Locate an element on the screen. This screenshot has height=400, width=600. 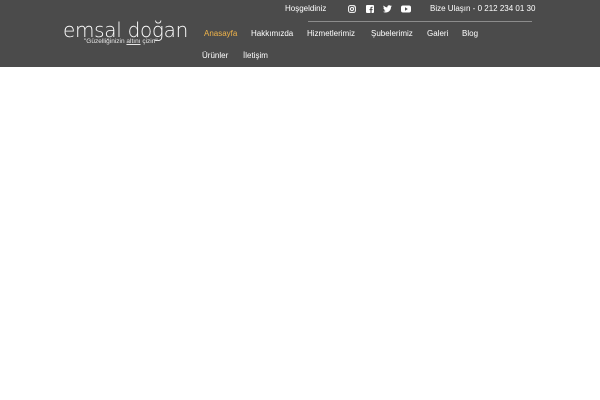
nav-item-hakkimizda: Hakkımızda is located at coordinates (272, 34).